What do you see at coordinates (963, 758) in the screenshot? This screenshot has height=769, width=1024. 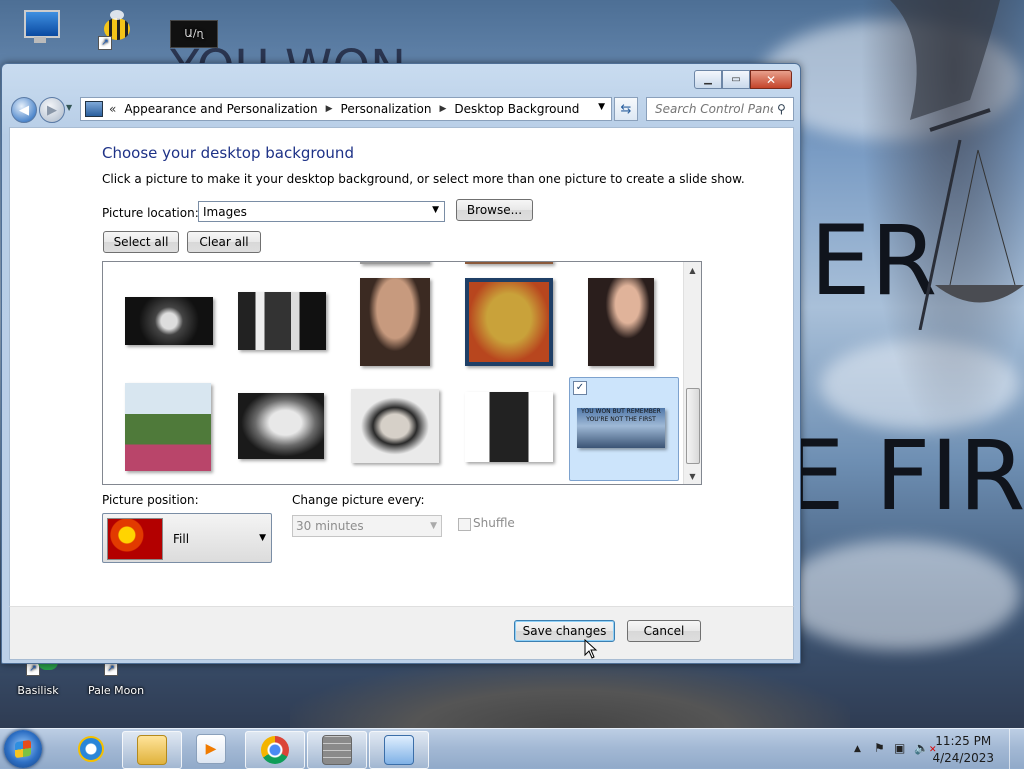 I see `clock-date: 4/24/2023` at bounding box center [963, 758].